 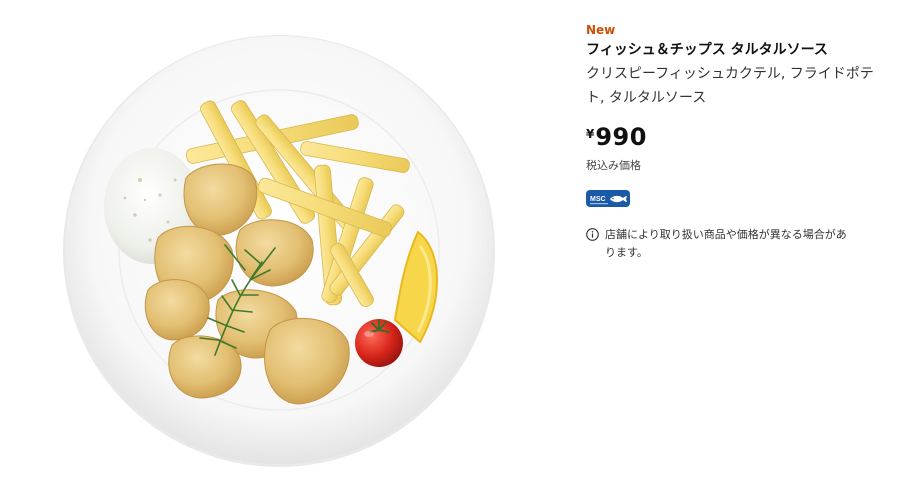 I want to click on info-icon, so click(x=592, y=234).